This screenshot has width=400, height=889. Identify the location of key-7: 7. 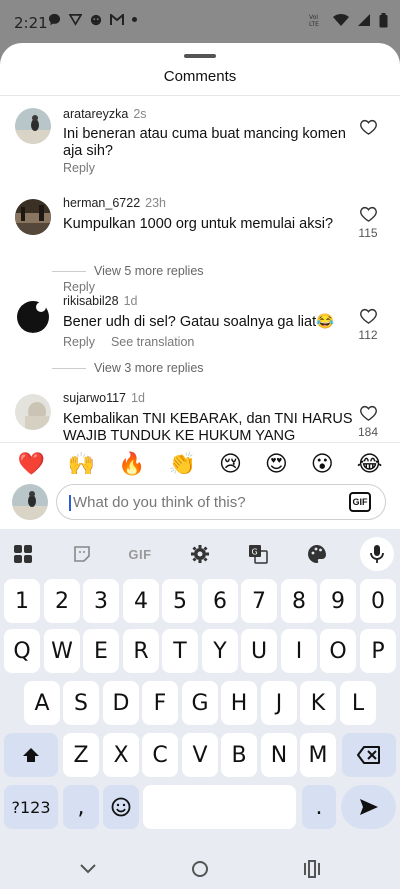
(259, 601).